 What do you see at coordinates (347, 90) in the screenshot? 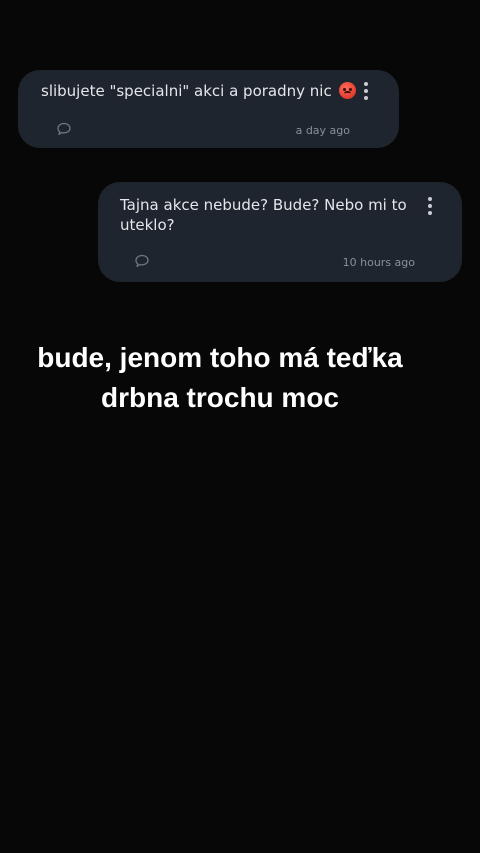
I see `angry-face-emoji` at bounding box center [347, 90].